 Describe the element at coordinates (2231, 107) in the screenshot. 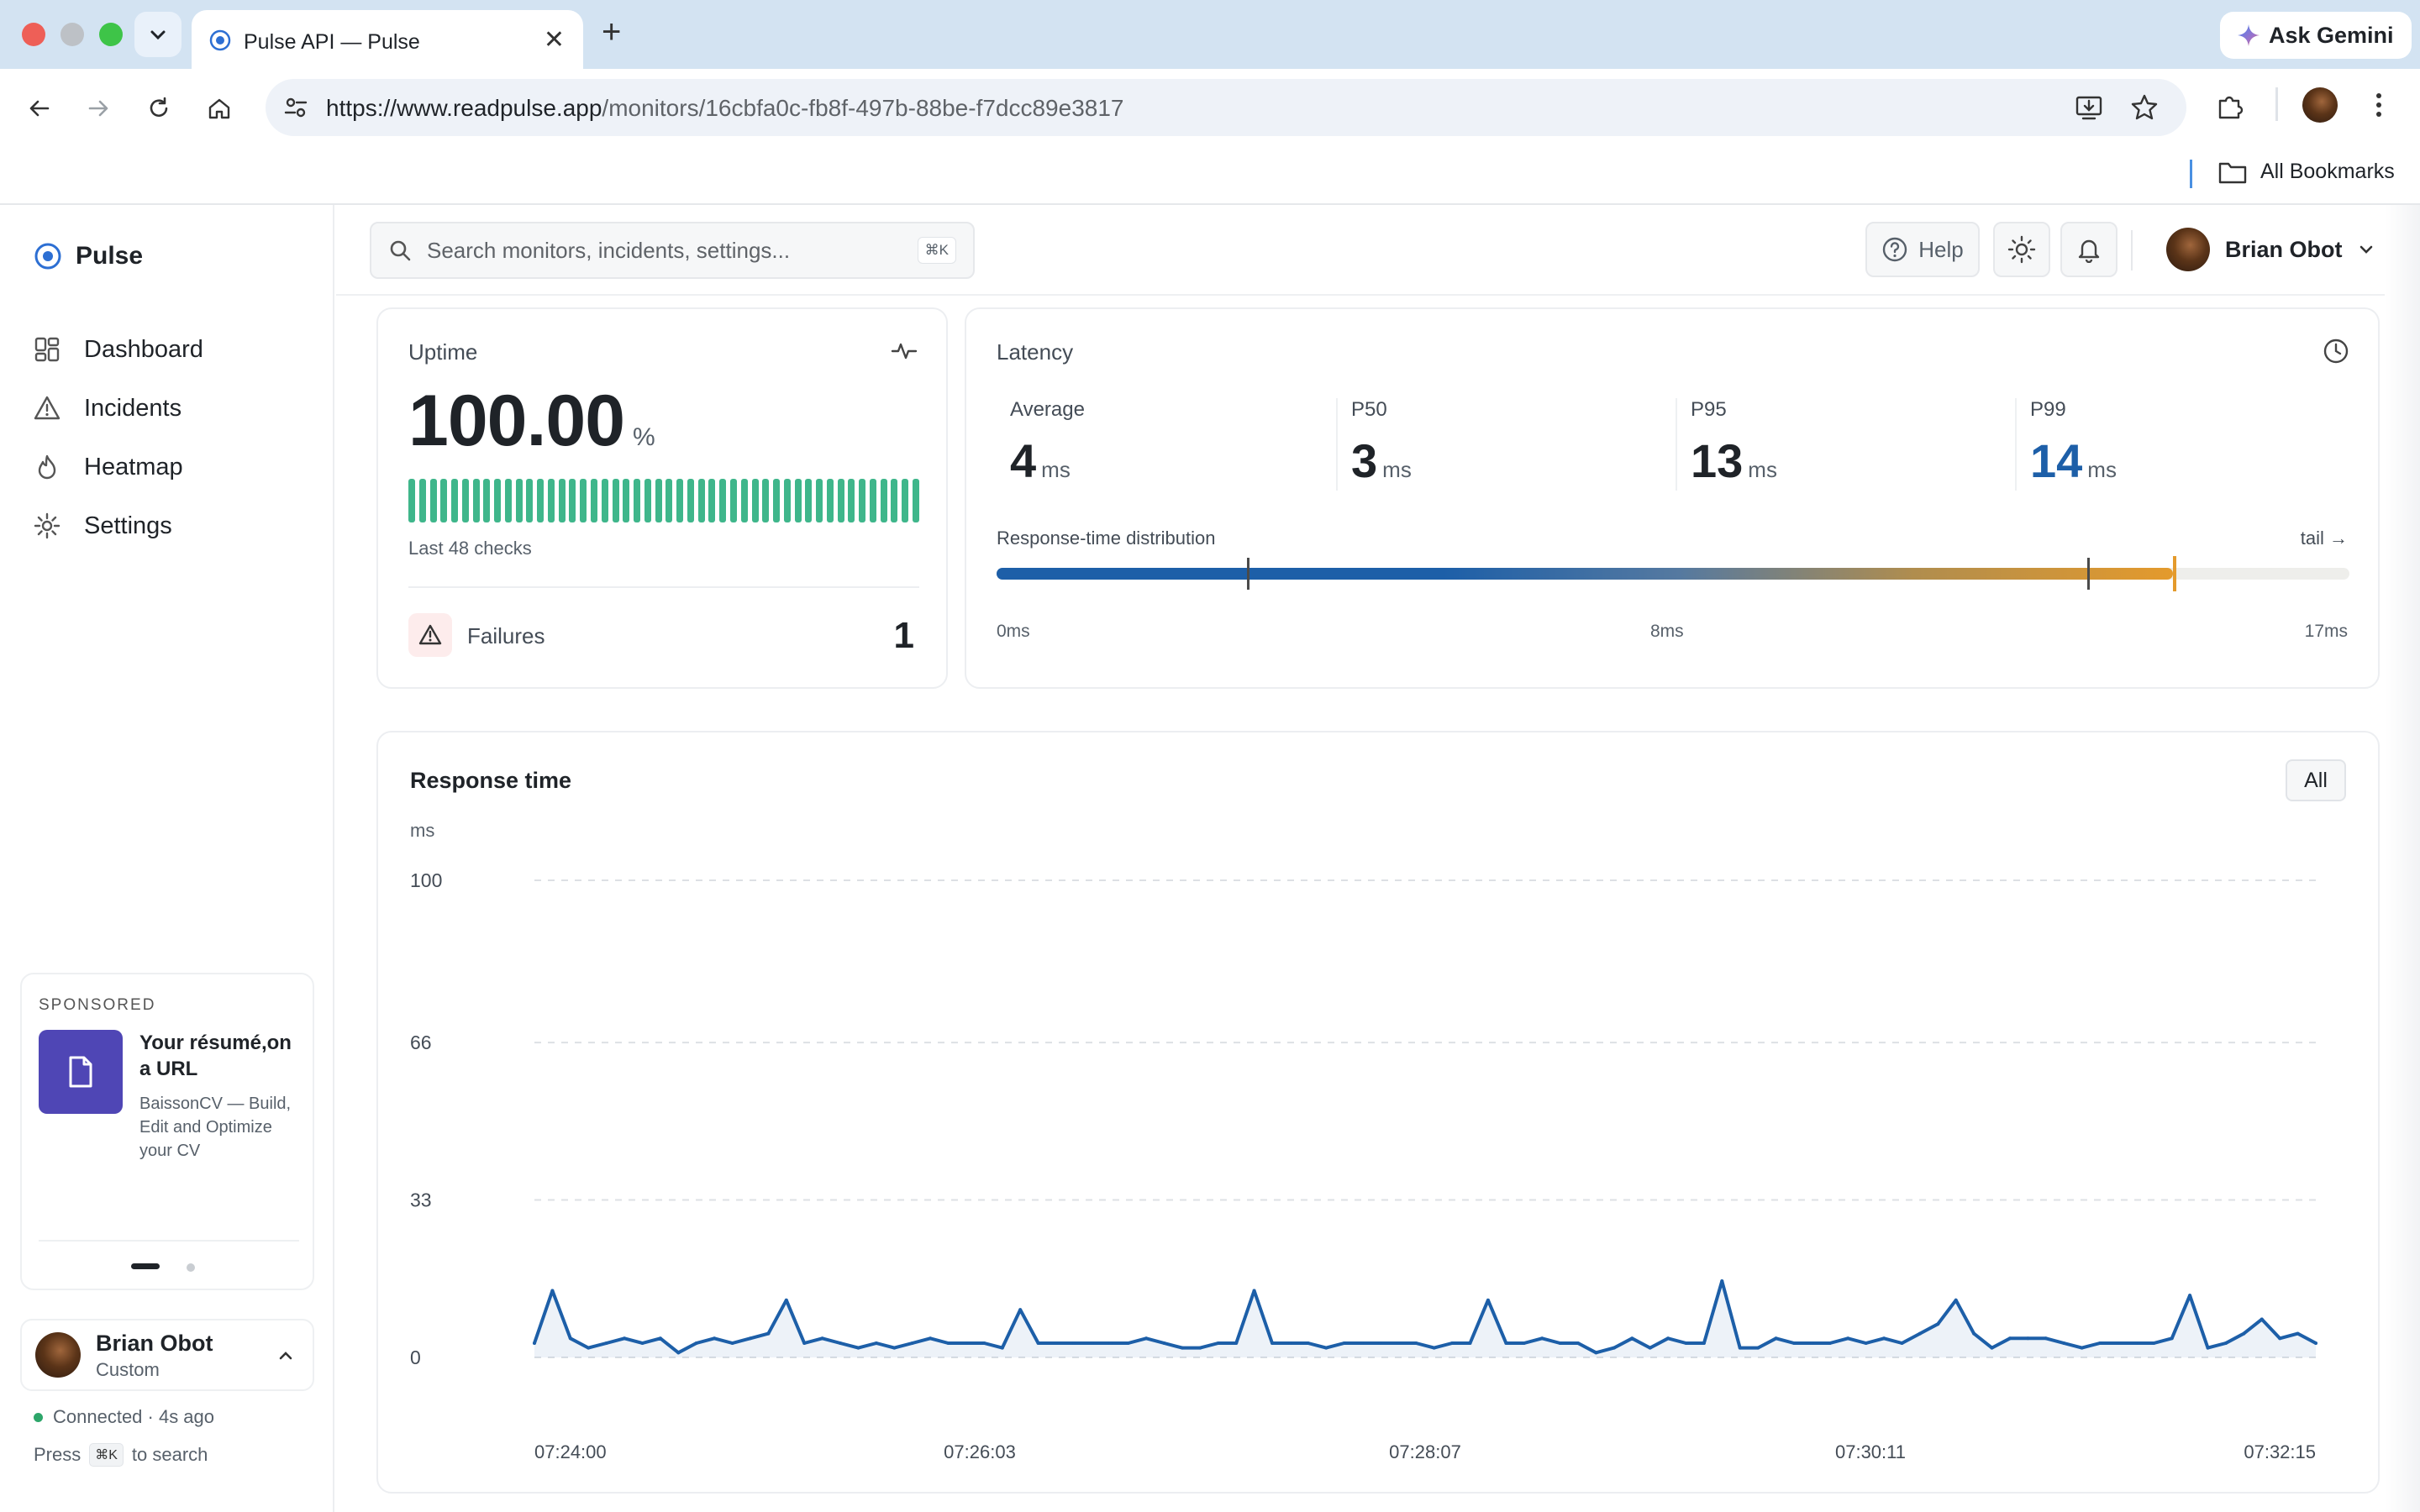

I see `extensions-icon` at that location.